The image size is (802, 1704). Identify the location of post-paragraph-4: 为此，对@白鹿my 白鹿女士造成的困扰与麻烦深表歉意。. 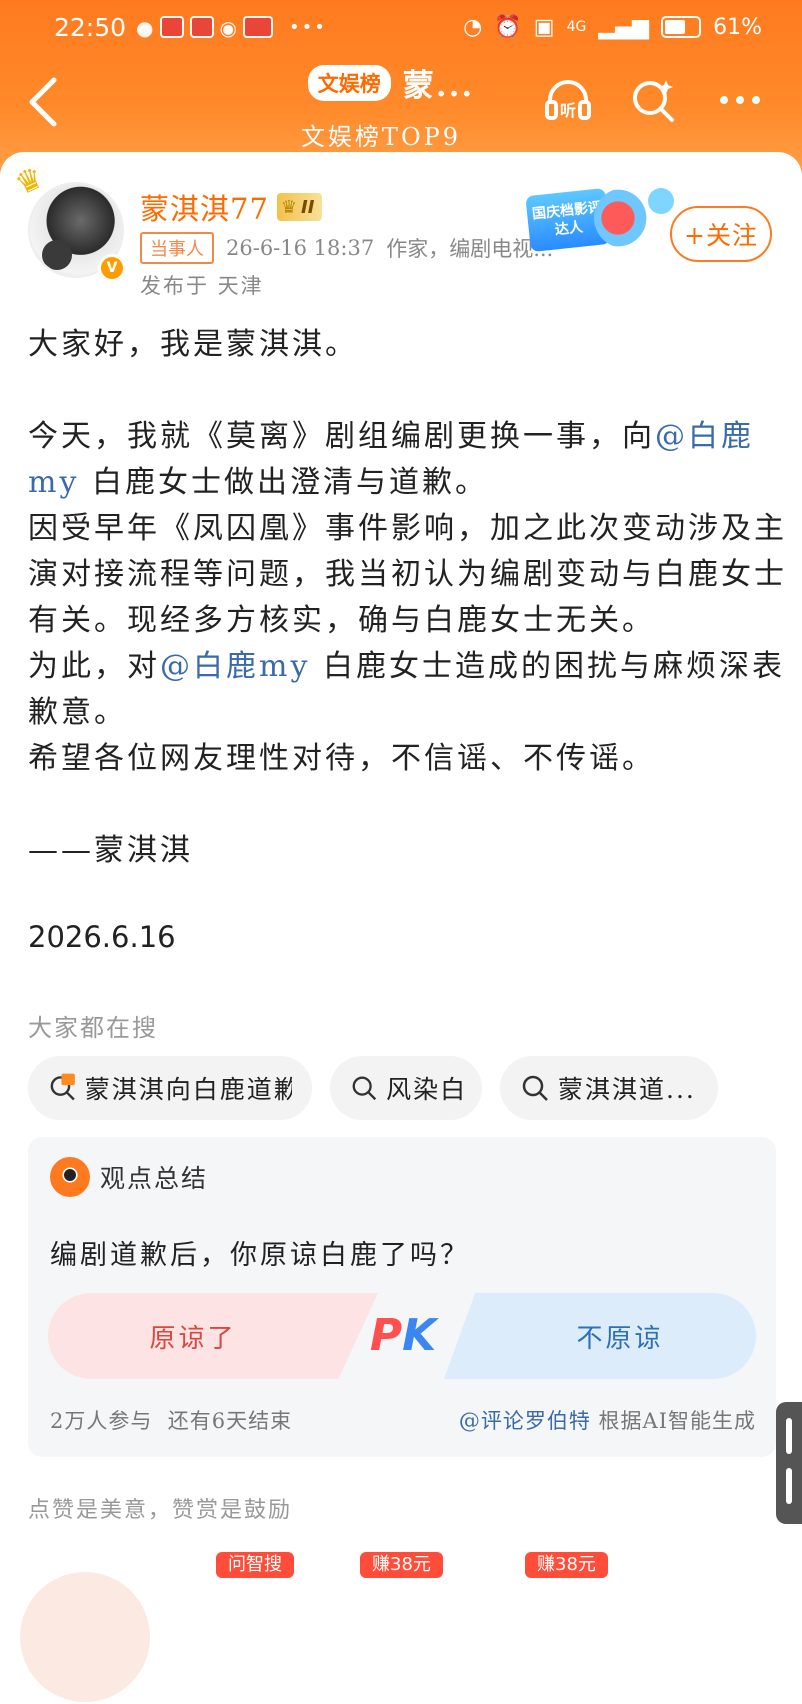
(408, 690).